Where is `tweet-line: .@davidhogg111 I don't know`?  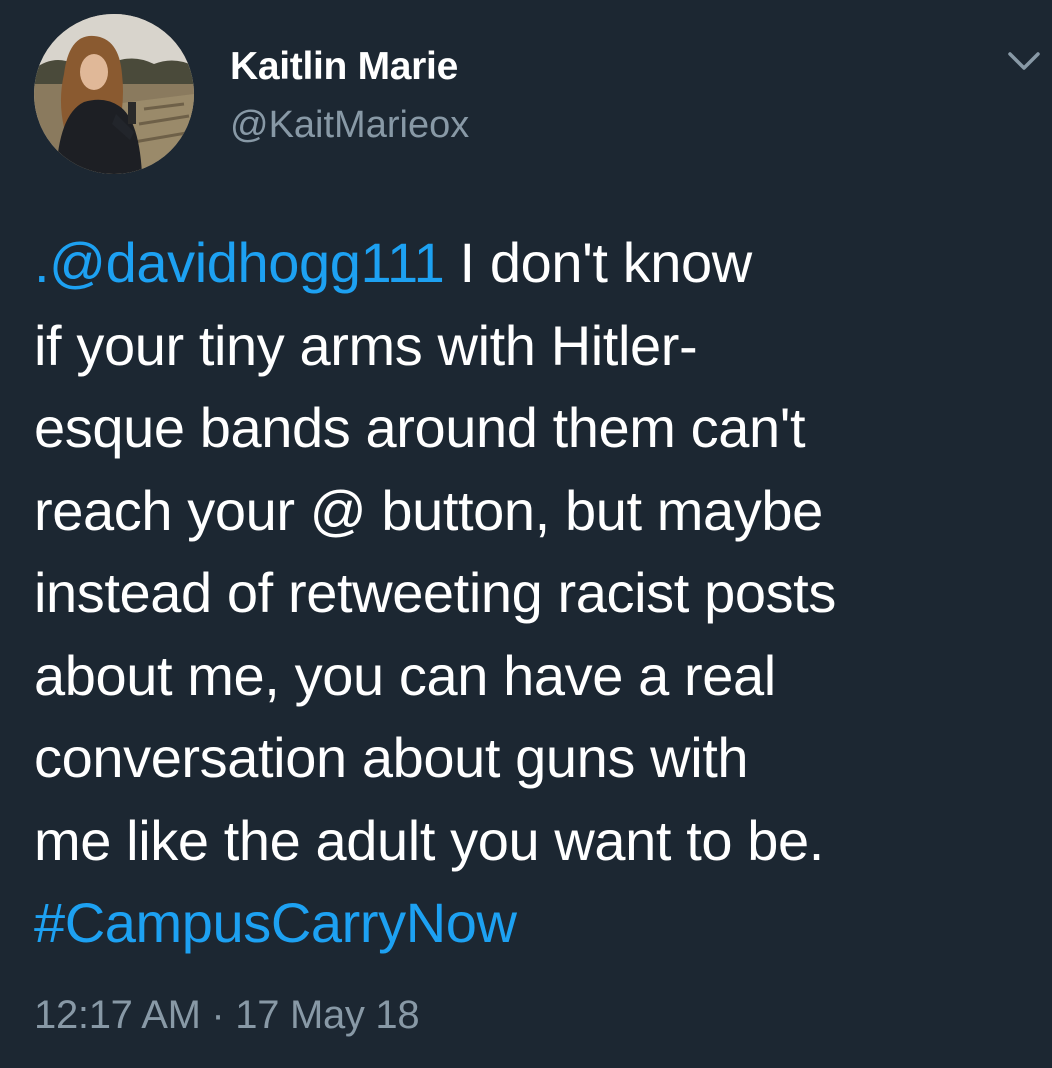
tweet-line: .@davidhogg111 I don't know is located at coordinates (534, 263).